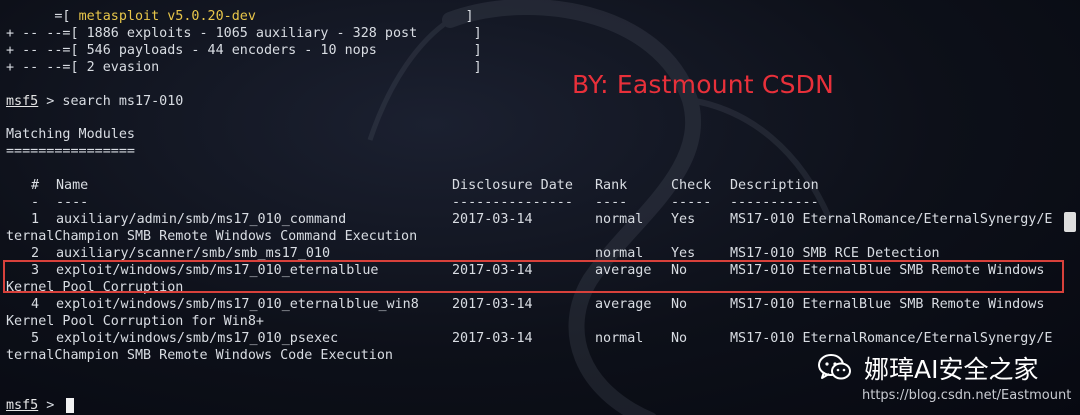 This screenshot has width=1080, height=415. What do you see at coordinates (70, 151) in the screenshot?
I see `matching-modules-underline: ================` at bounding box center [70, 151].